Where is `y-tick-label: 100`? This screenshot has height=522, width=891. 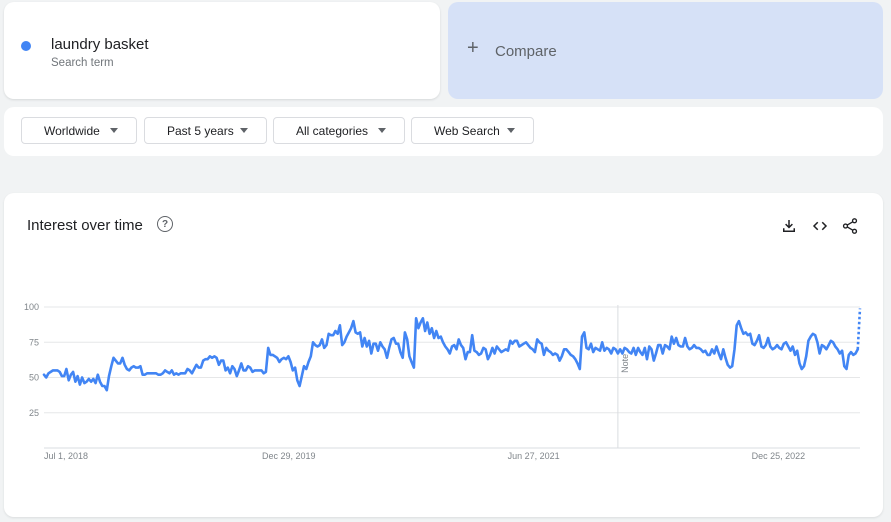
y-tick-label: 100 is located at coordinates (31, 307).